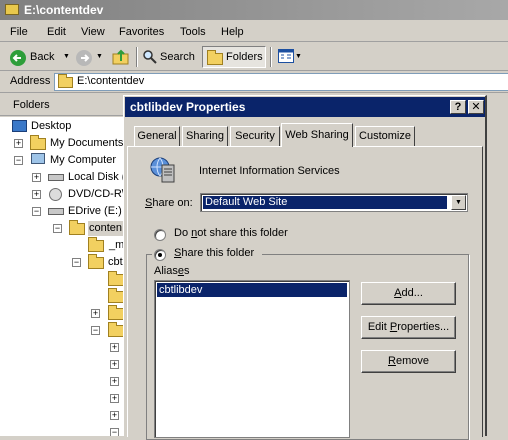  What do you see at coordinates (30, 81) in the screenshot?
I see `address-label: Address` at bounding box center [30, 81].